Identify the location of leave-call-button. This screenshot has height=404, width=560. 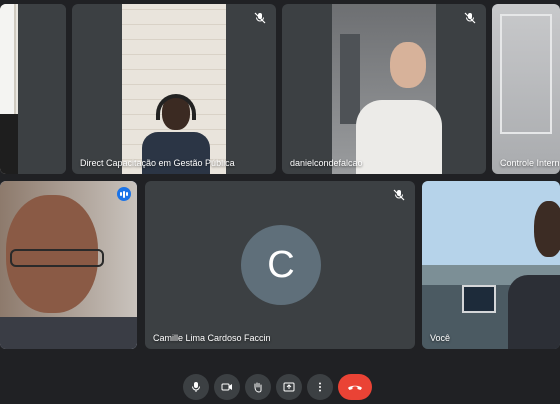
(355, 387).